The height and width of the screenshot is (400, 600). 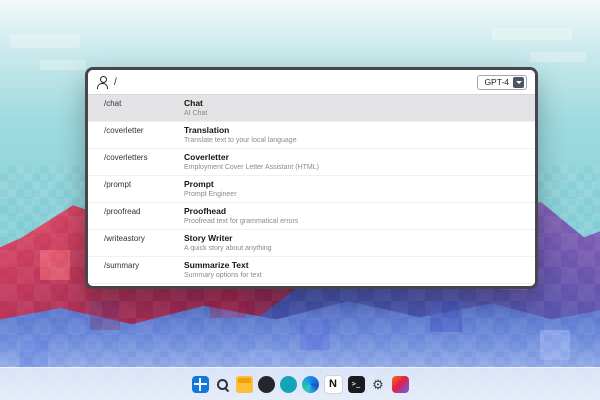 I want to click on settings-icon: ⚙, so click(x=378, y=384).